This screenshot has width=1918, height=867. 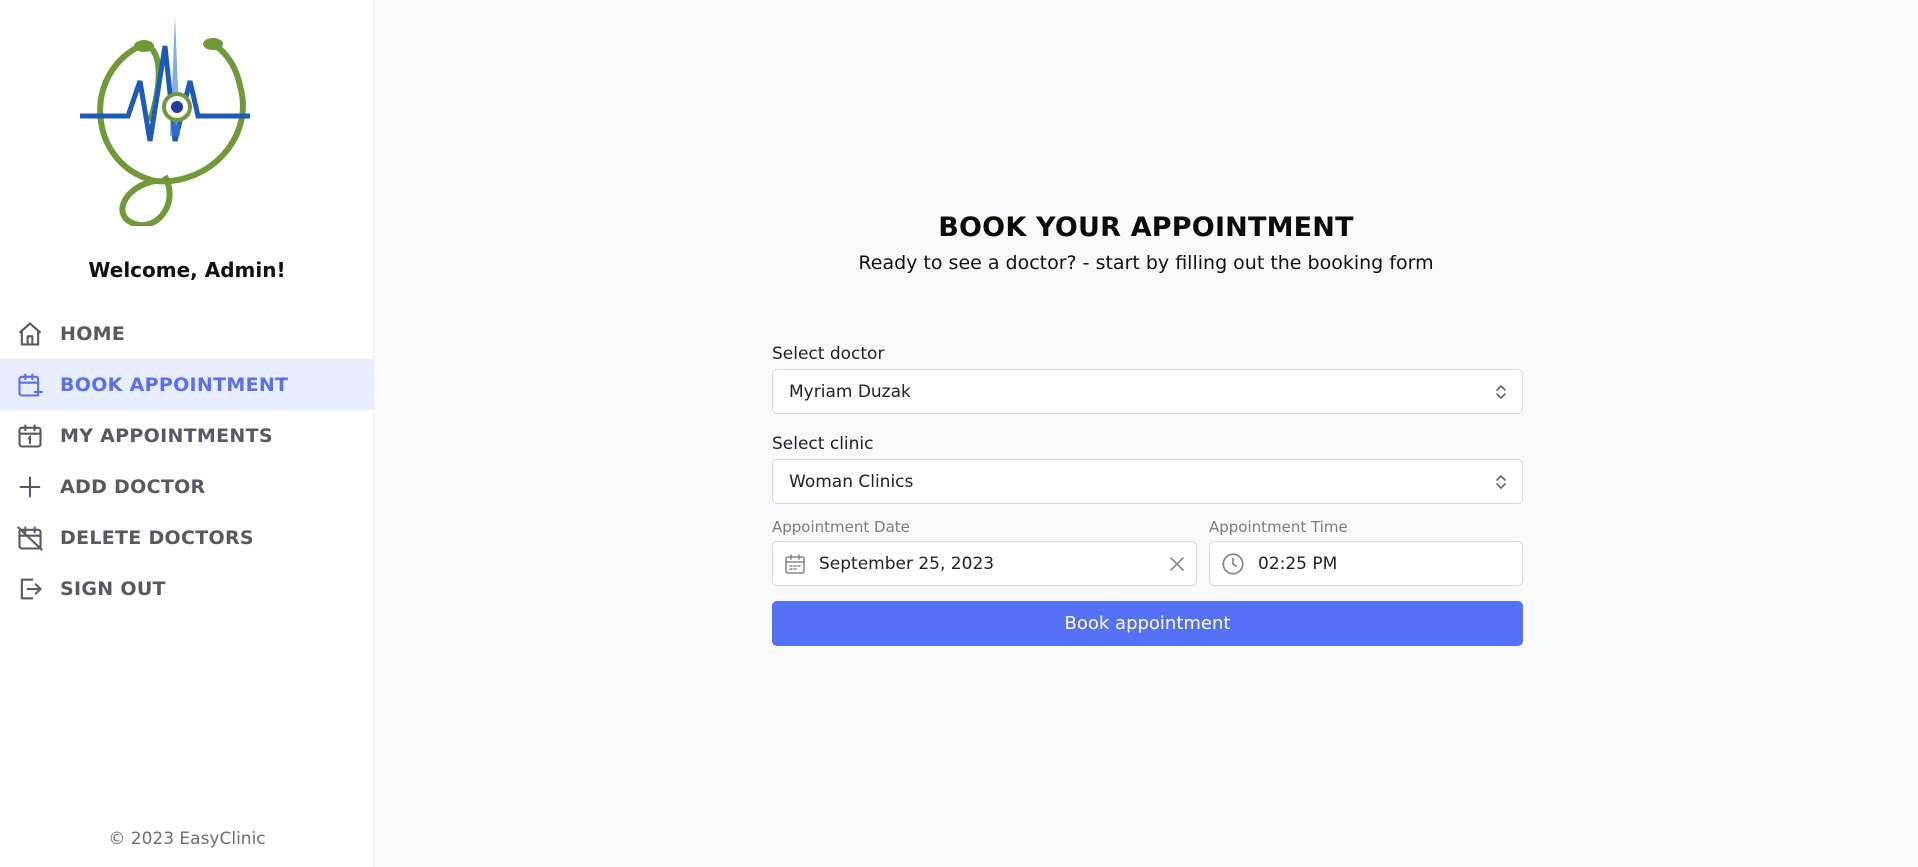 What do you see at coordinates (1147, 481) in the screenshot?
I see `clinic-select: Woman Clinics` at bounding box center [1147, 481].